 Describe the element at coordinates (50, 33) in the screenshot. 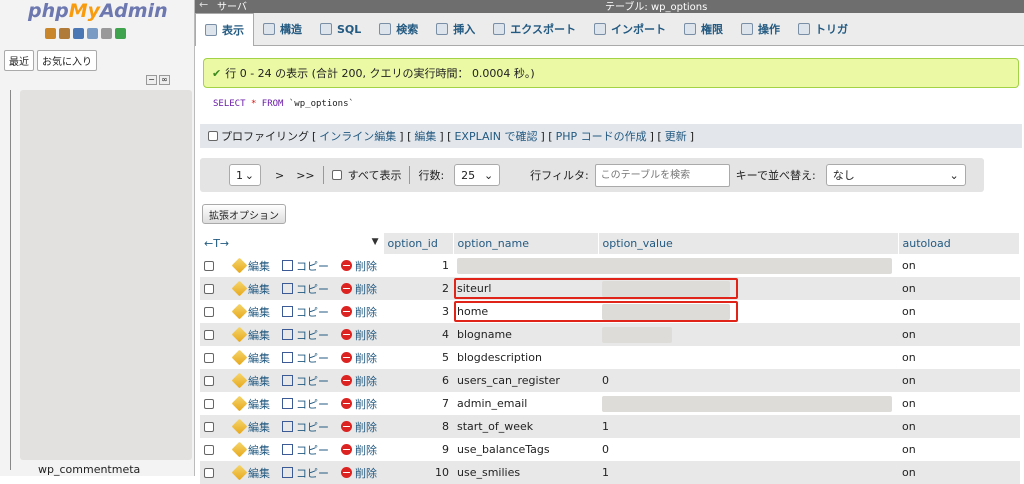

I see `home-icon` at that location.